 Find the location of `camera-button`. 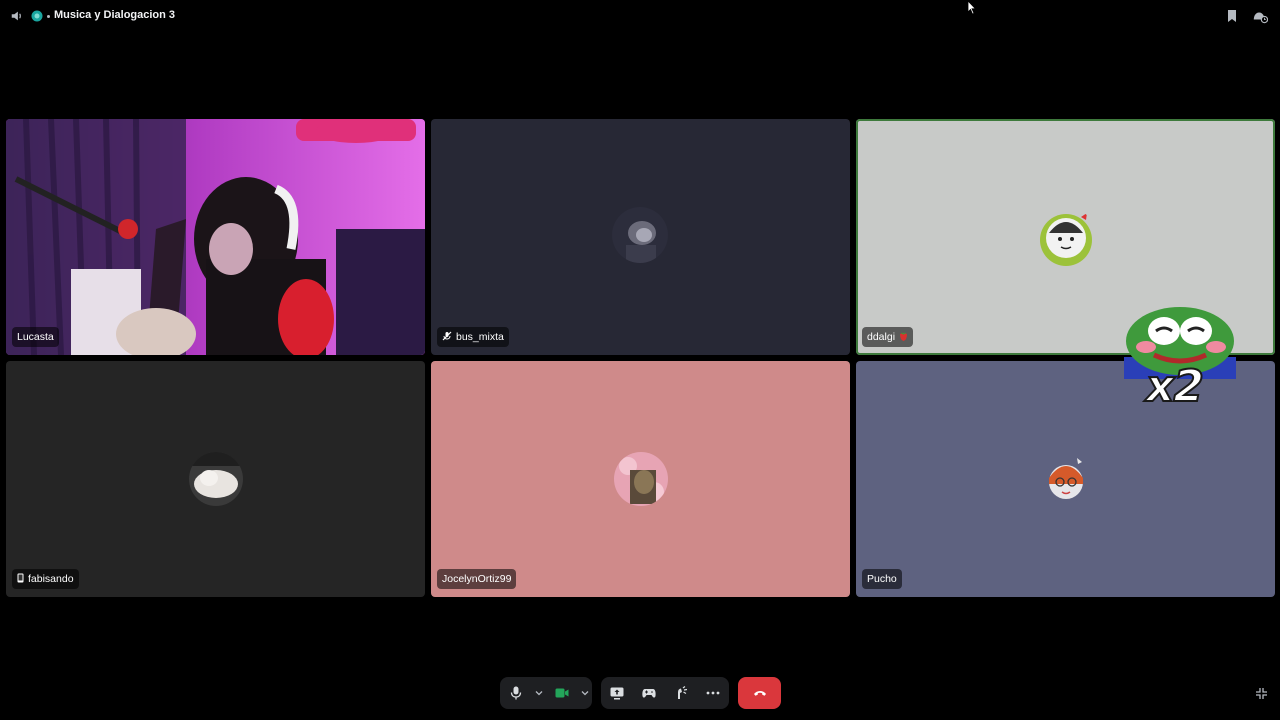

camera-button is located at coordinates (562, 693).